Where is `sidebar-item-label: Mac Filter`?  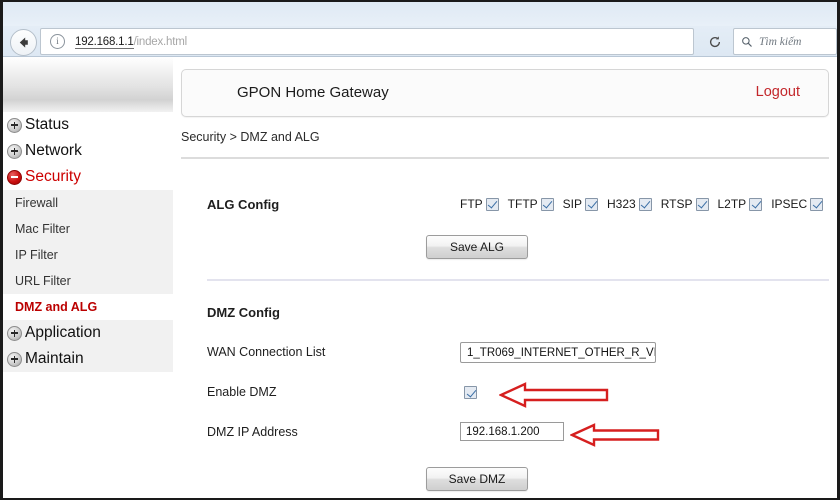 sidebar-item-label: Mac Filter is located at coordinates (42, 229).